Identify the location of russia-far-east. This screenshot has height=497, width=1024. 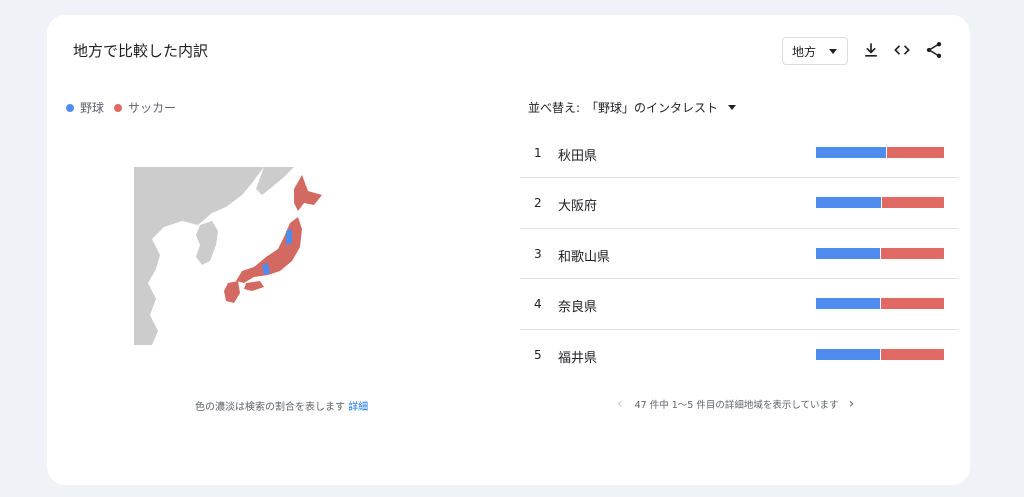
(275, 181).